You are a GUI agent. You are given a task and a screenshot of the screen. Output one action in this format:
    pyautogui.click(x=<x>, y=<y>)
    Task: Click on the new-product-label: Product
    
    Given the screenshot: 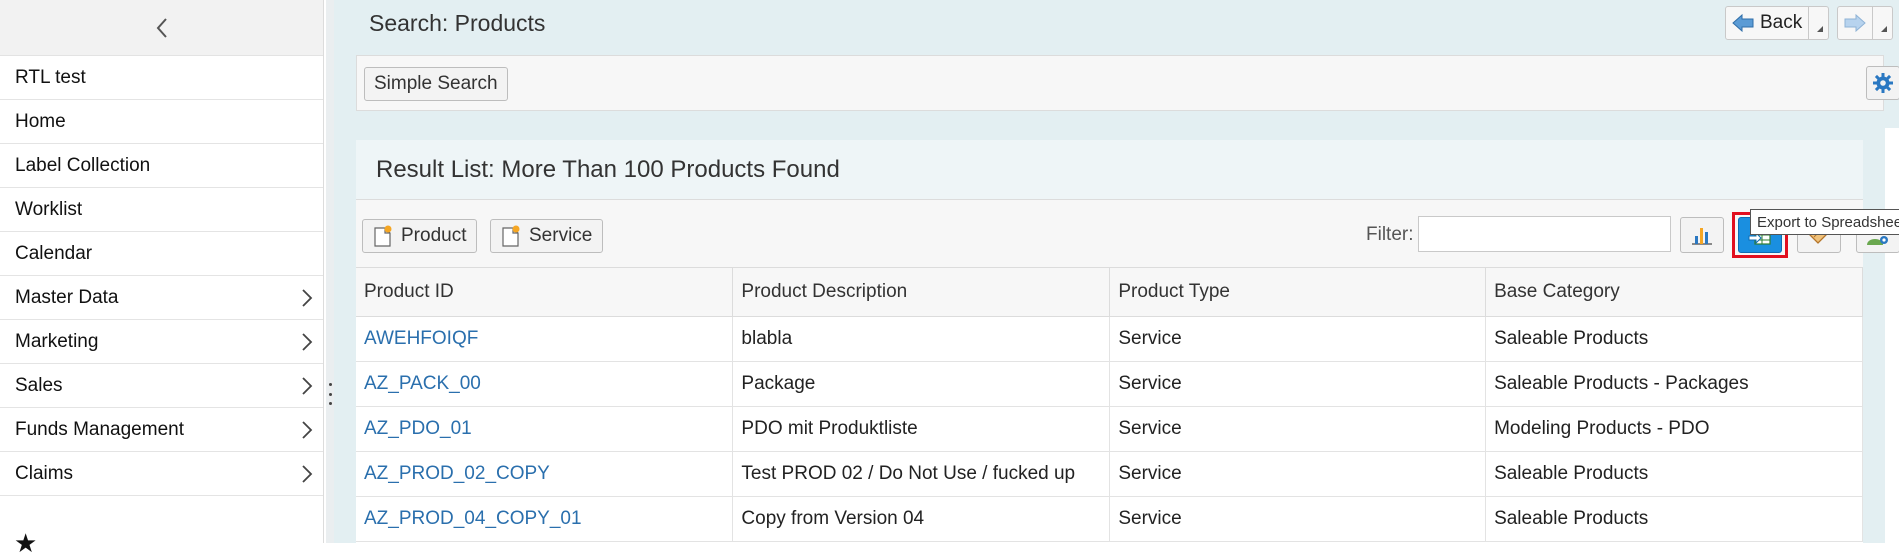 What is the action you would take?
    pyautogui.click(x=434, y=235)
    